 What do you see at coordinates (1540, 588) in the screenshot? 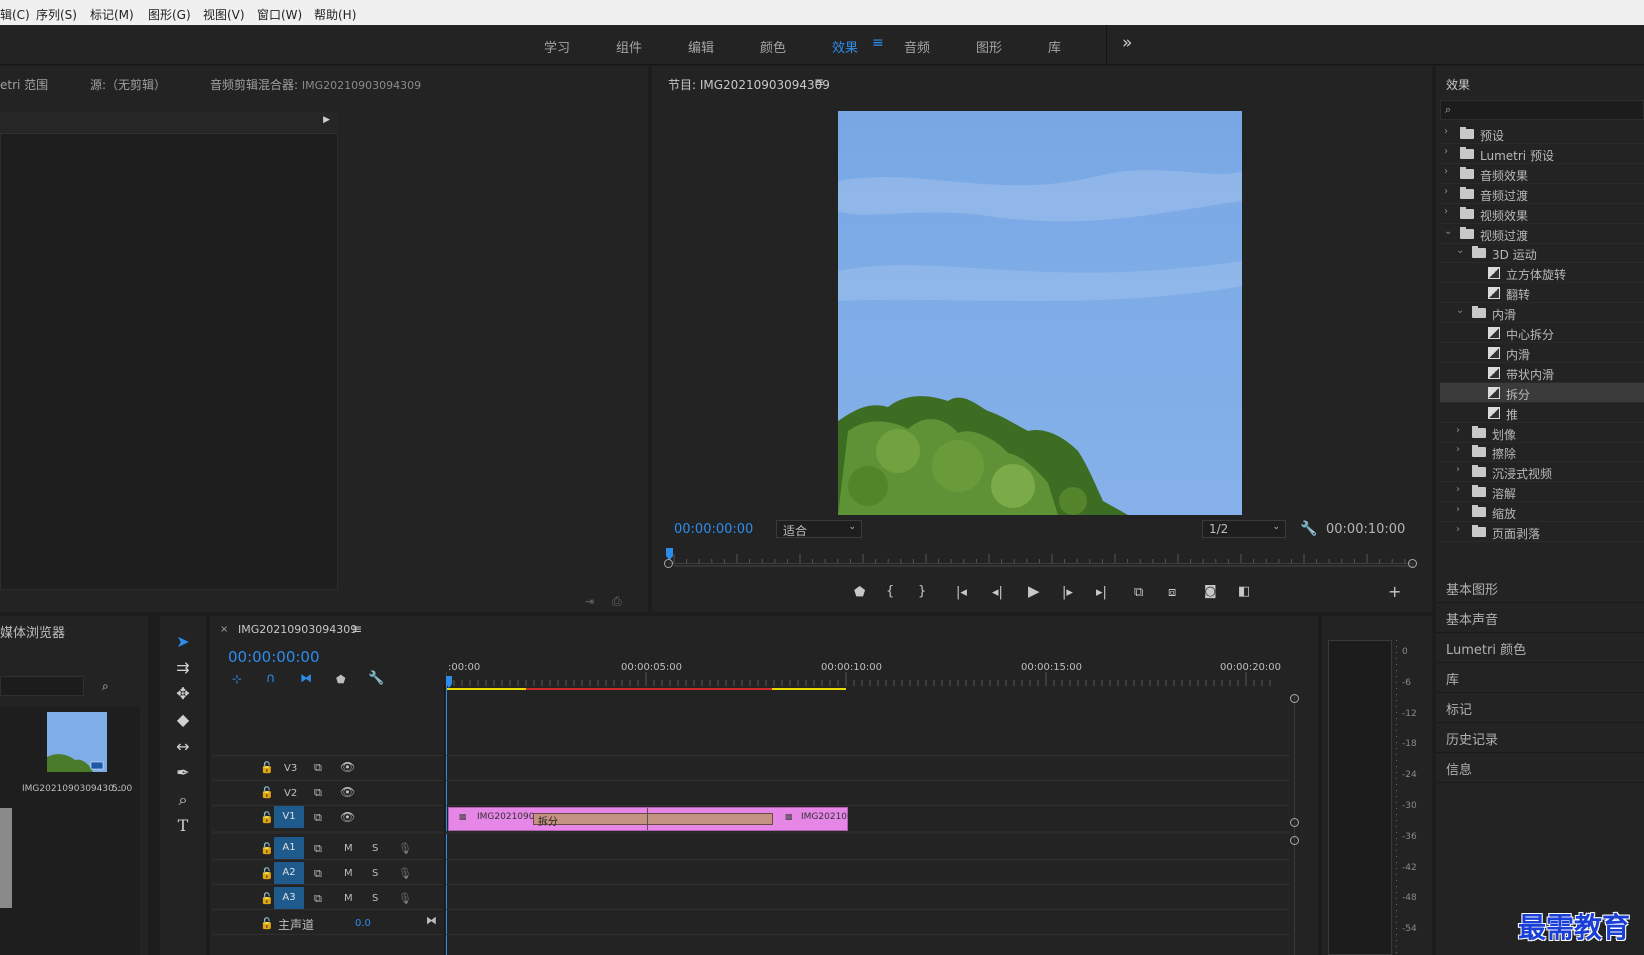
I see `side-panel-tab: 基本图形` at bounding box center [1540, 588].